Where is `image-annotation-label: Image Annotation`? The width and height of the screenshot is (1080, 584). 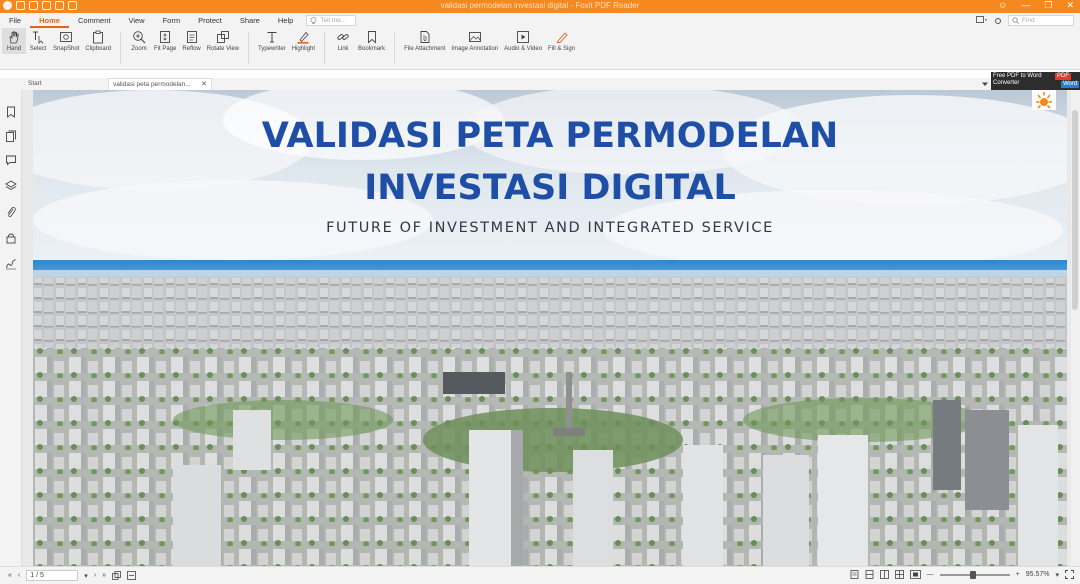 image-annotation-label: Image Annotation is located at coordinates (475, 49).